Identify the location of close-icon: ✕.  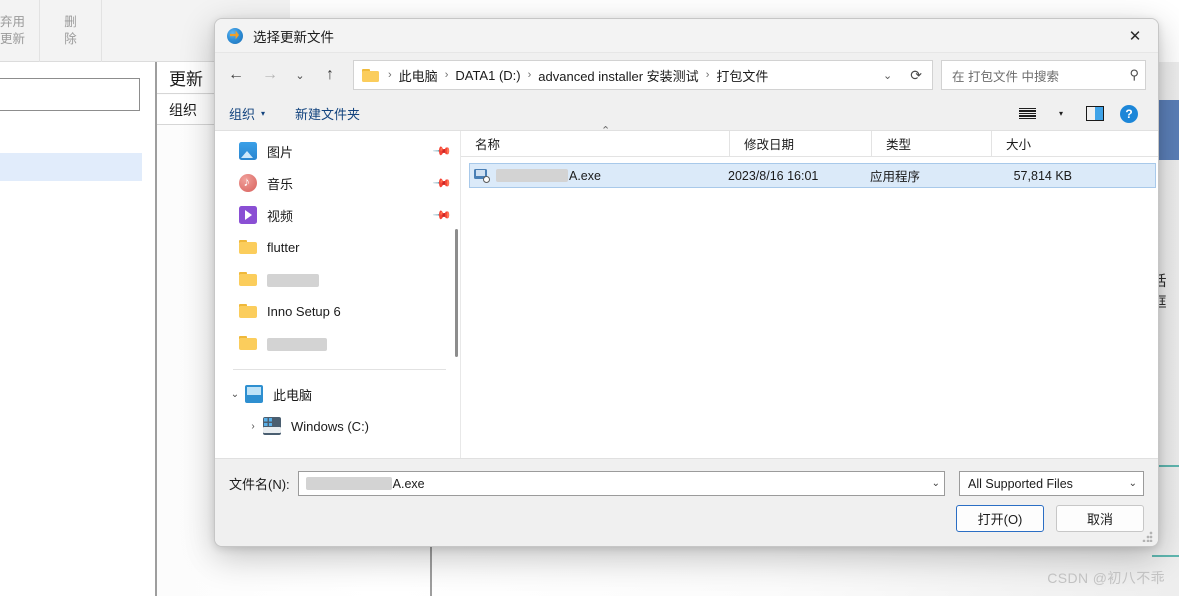
(1135, 36).